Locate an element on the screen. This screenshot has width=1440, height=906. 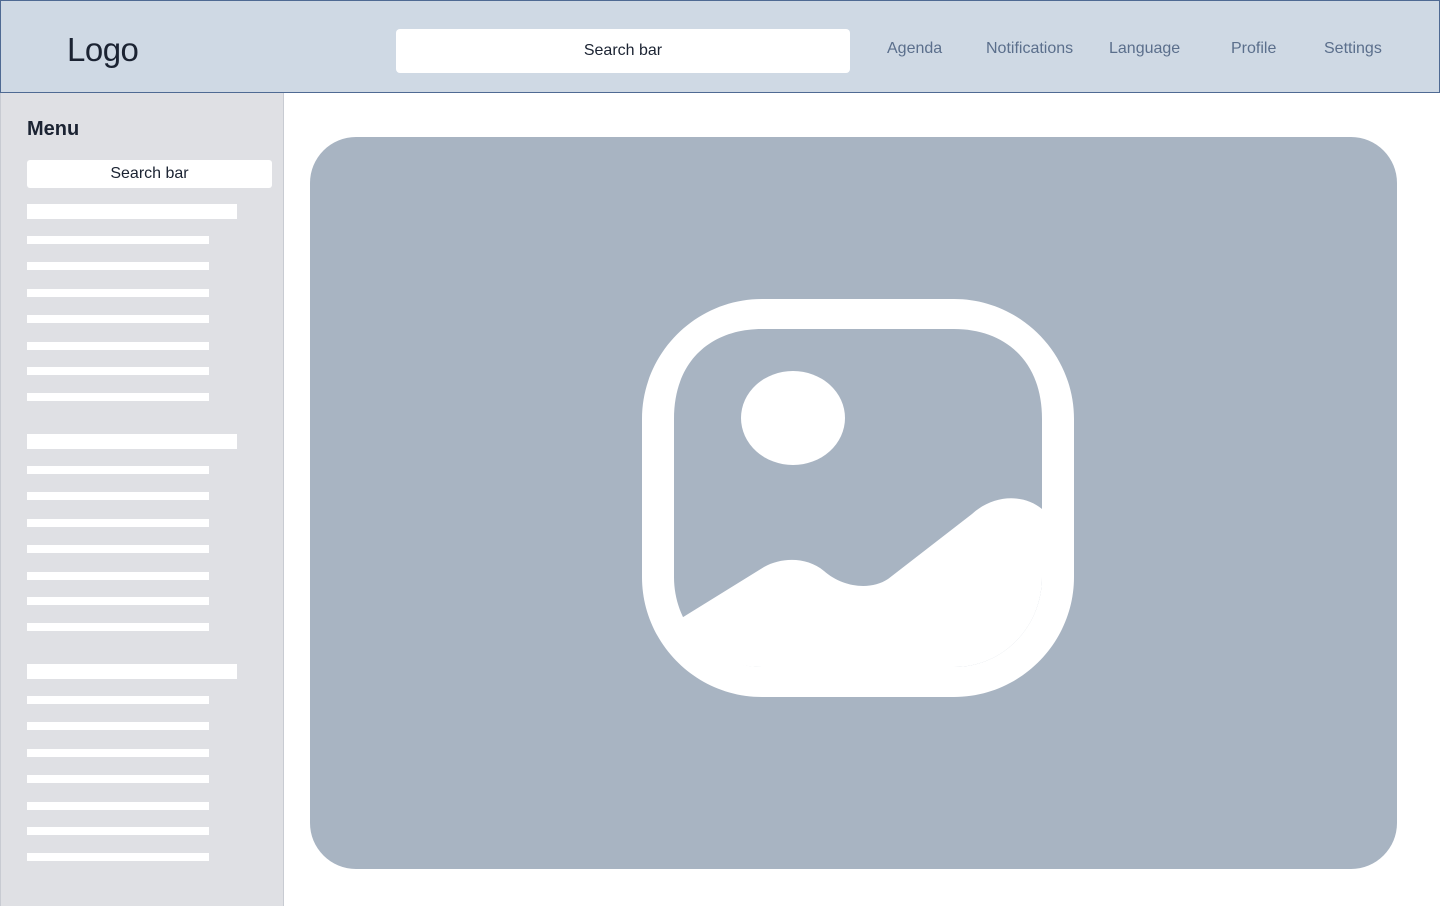
menu-title: Menu is located at coordinates (53, 129).